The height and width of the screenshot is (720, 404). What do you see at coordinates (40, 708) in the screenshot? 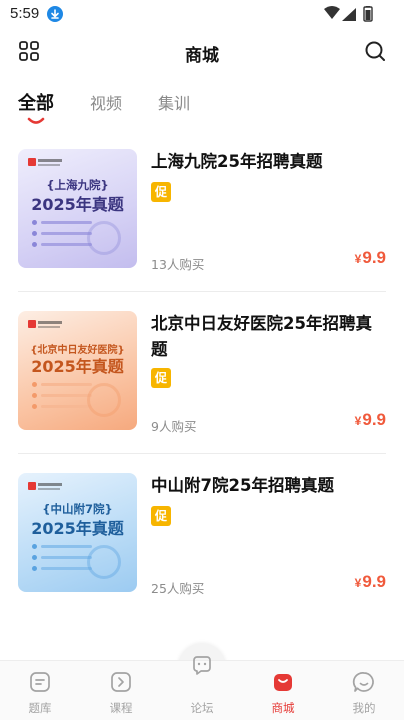
I see `nav-label: 题库` at bounding box center [40, 708].